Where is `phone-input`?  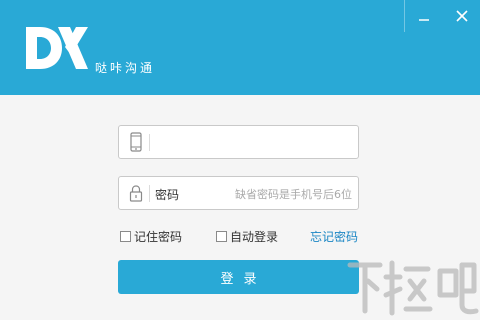
phone-input is located at coordinates (253, 142).